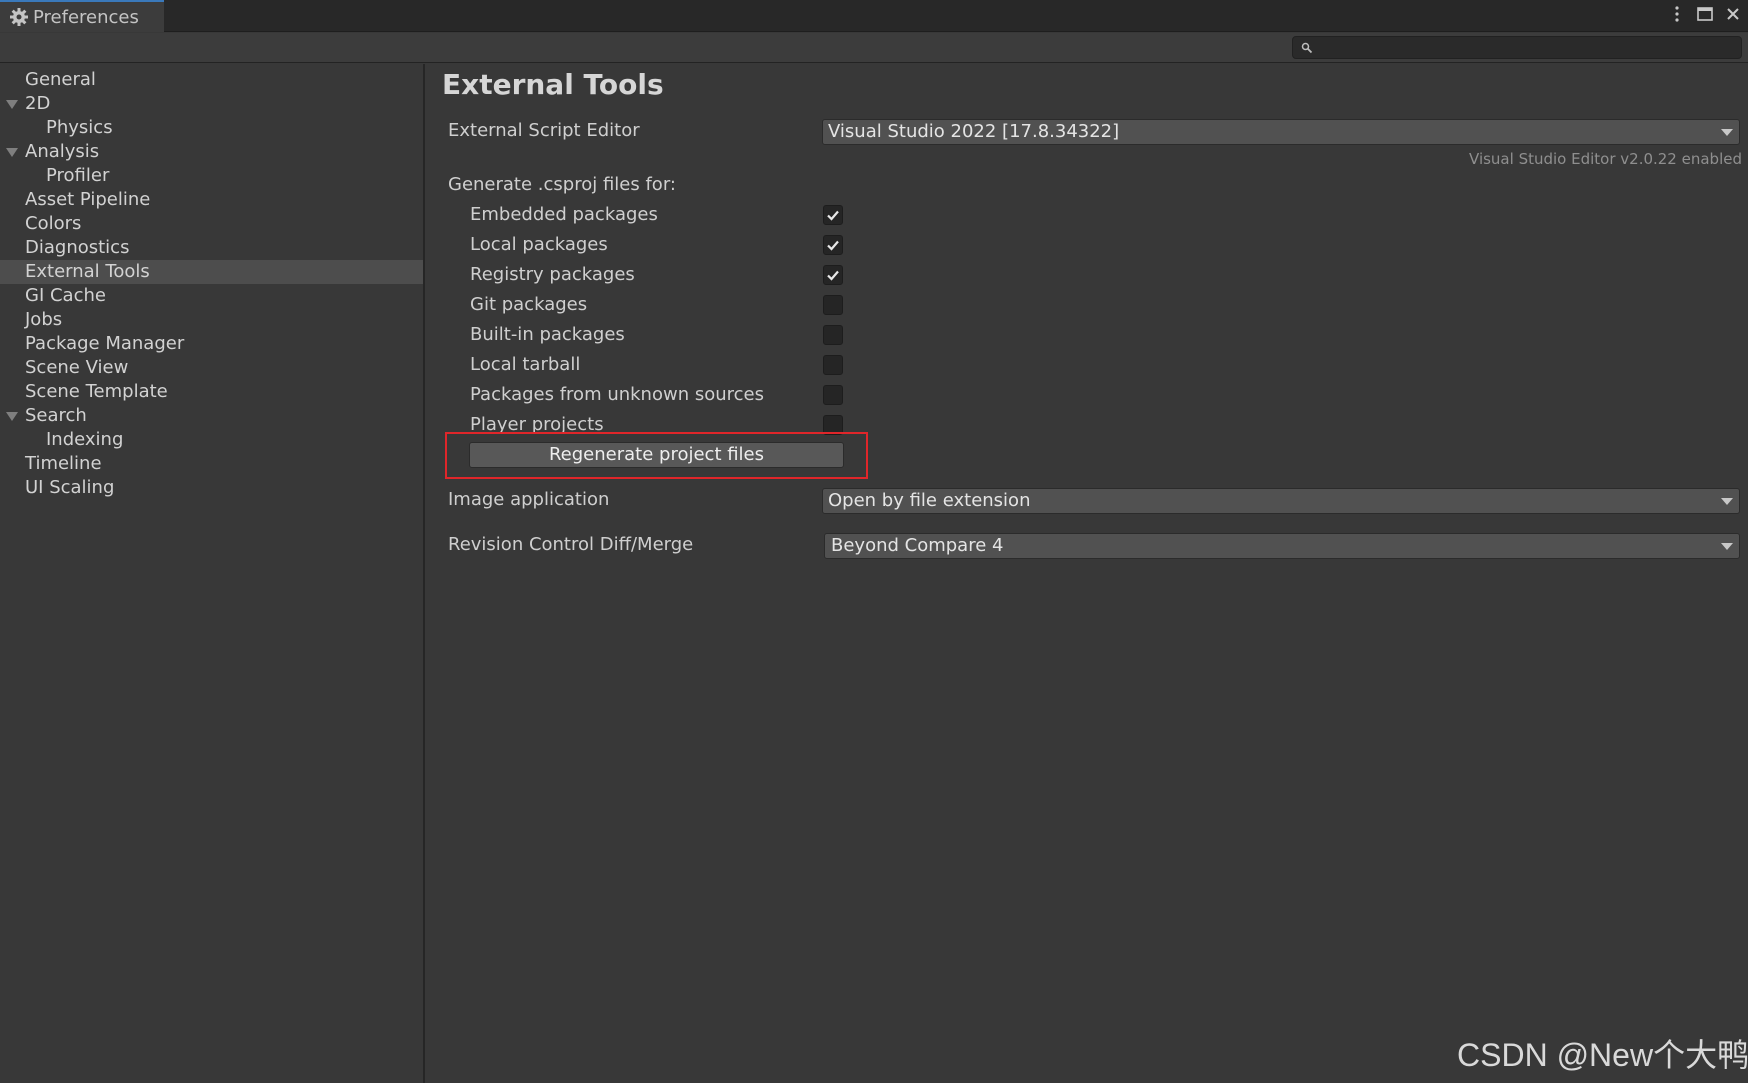 The width and height of the screenshot is (1748, 1083). I want to click on generate-csproj-label: Generate .csproj files for:, so click(562, 184).